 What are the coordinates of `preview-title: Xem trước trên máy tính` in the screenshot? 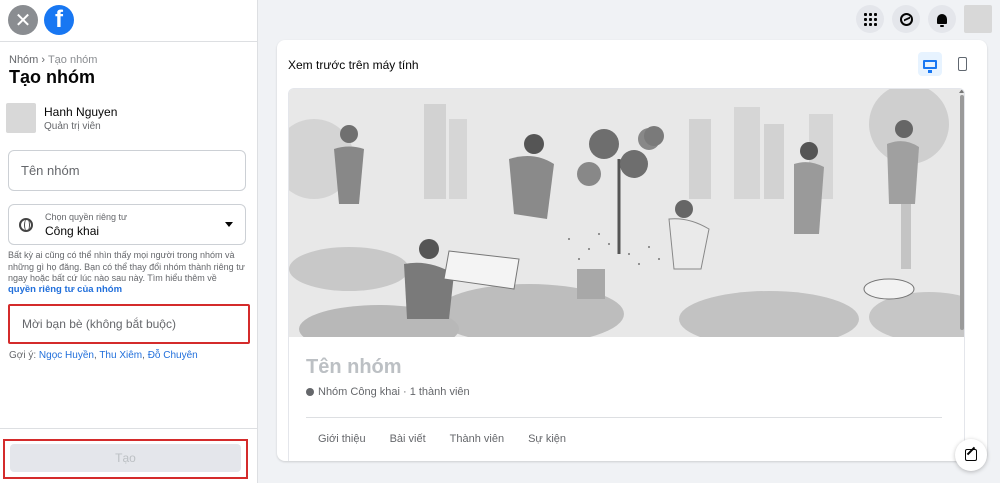 It's located at (353, 65).